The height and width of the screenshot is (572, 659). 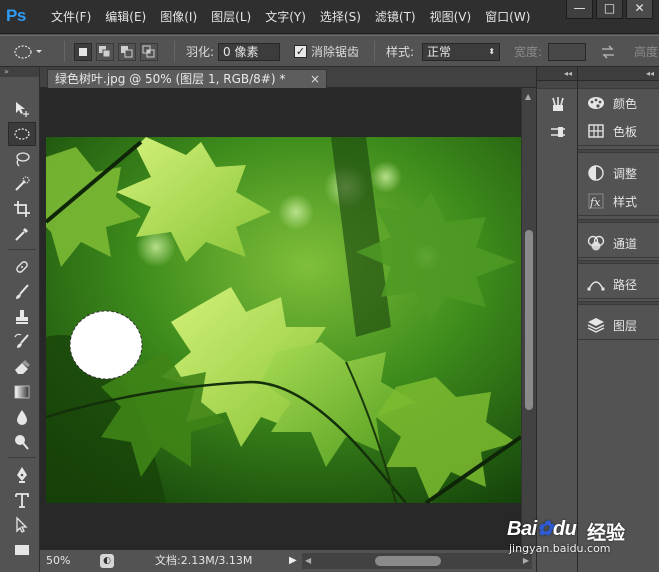 What do you see at coordinates (22, 317) in the screenshot?
I see `clone-stamp-tool` at bounding box center [22, 317].